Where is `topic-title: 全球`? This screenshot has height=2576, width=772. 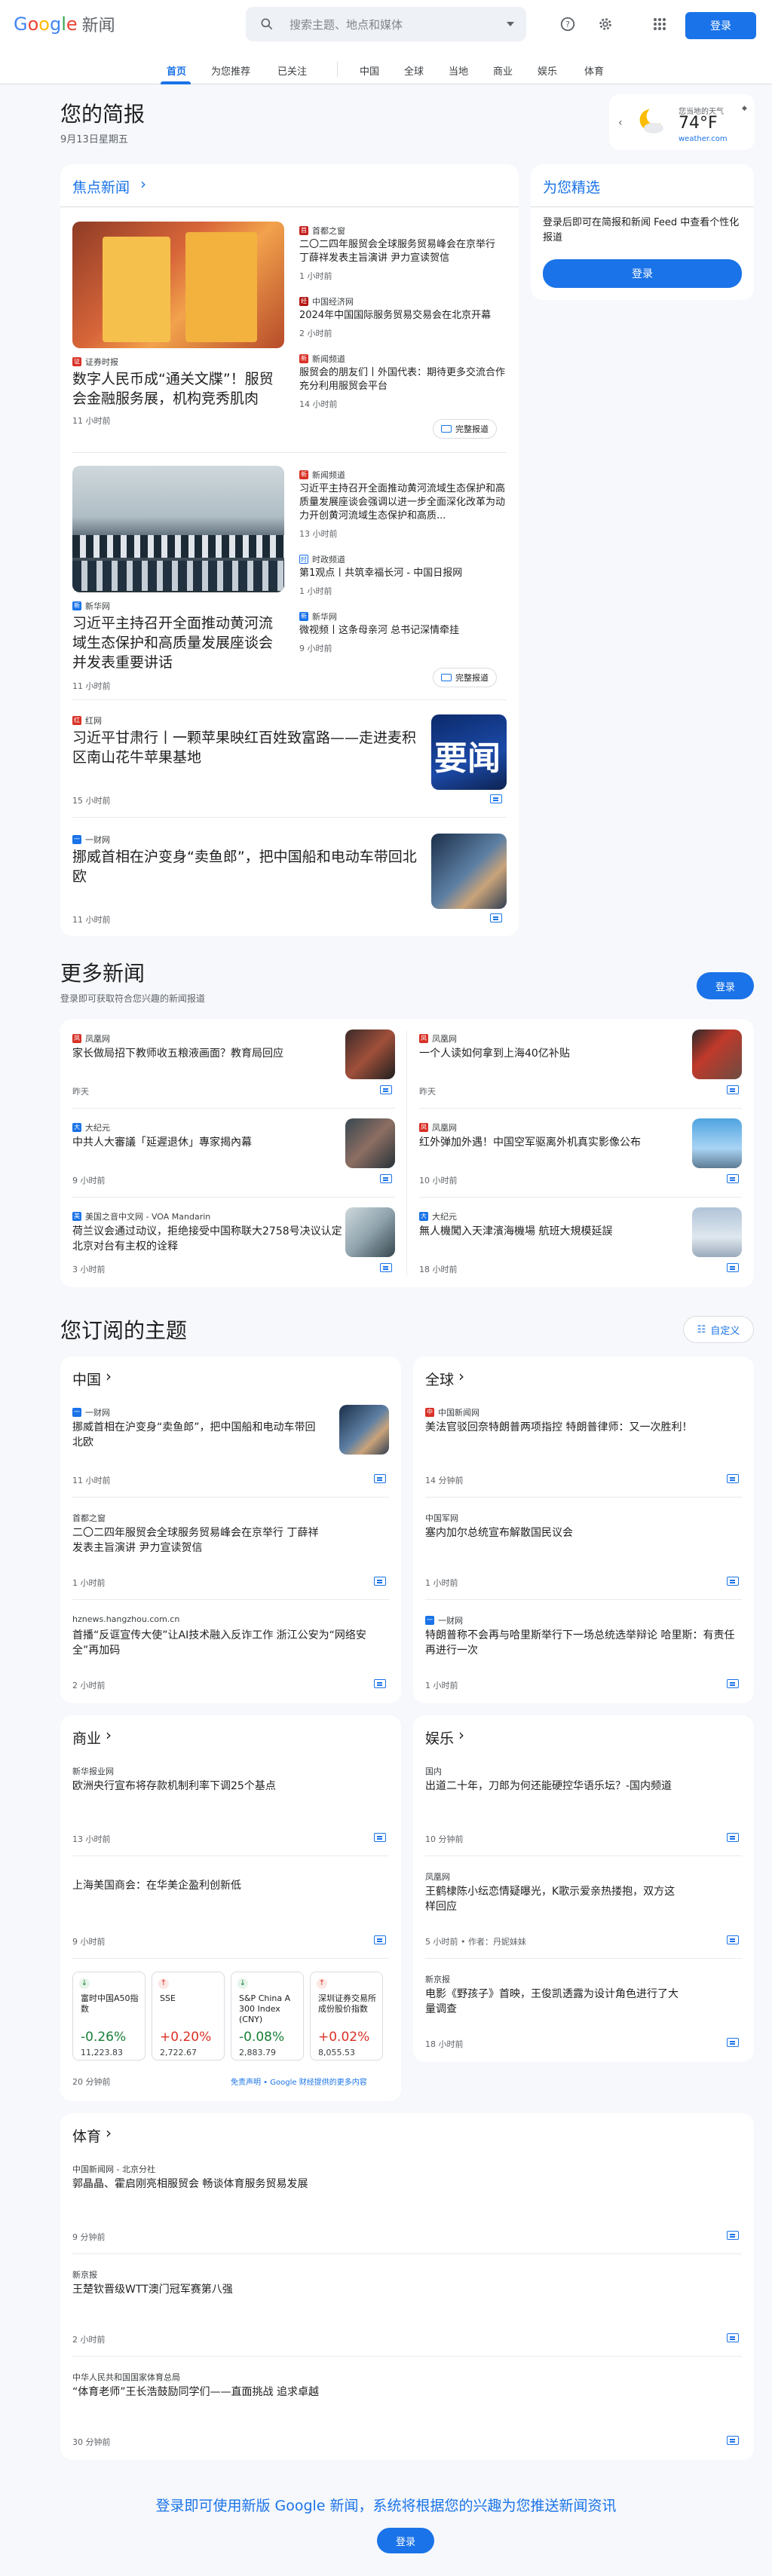
topic-title: 全球 is located at coordinates (439, 1379).